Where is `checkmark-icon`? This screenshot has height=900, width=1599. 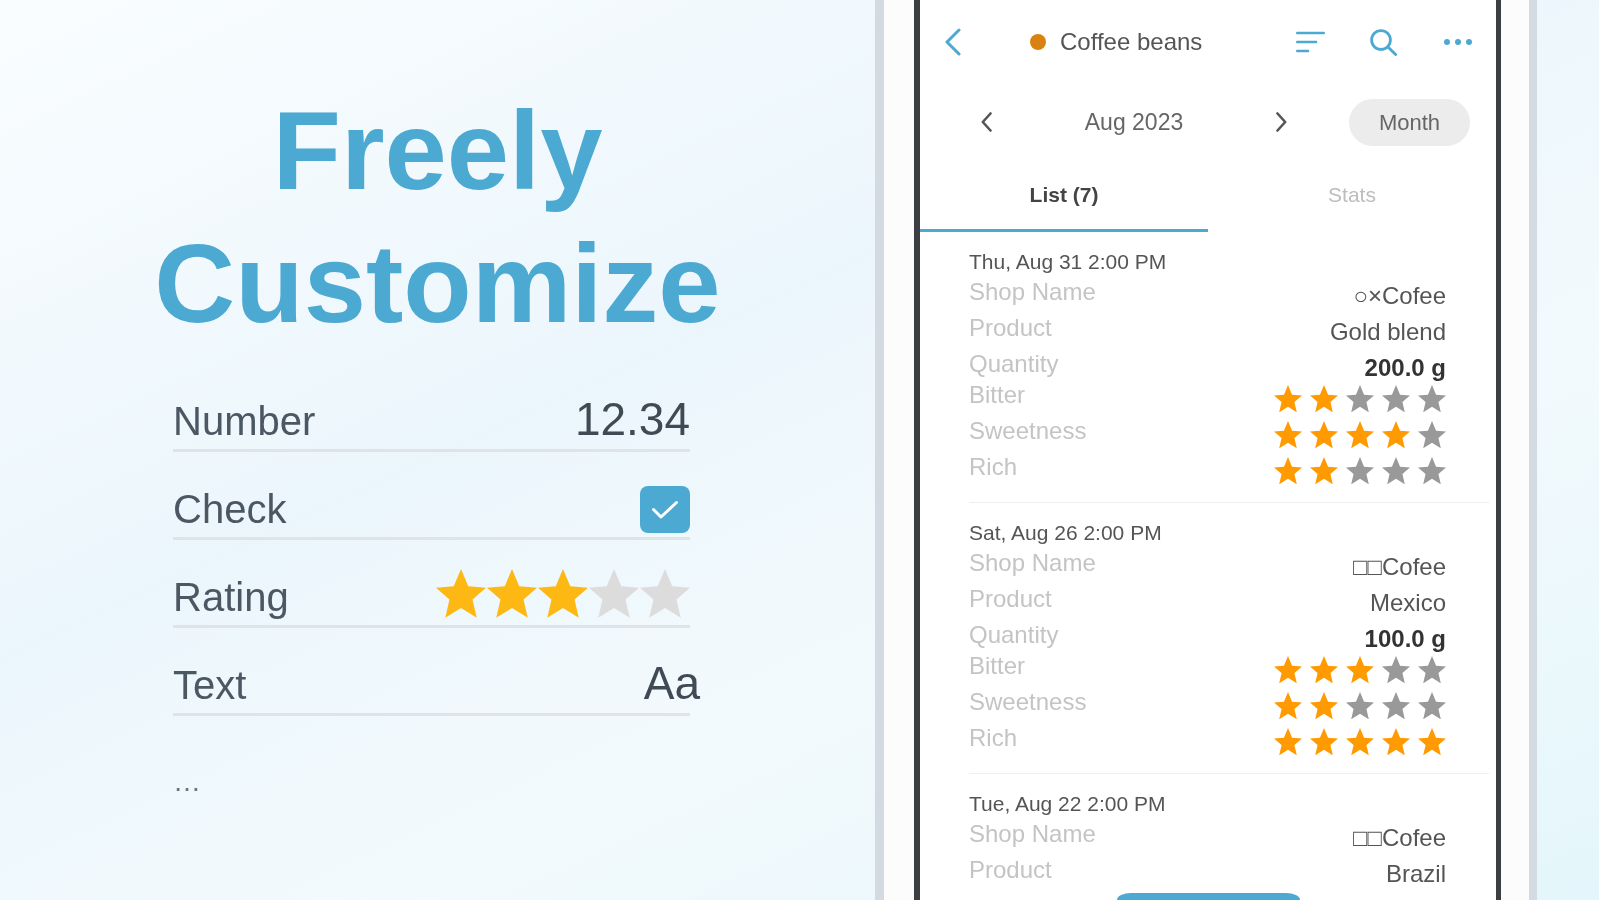
checkmark-icon is located at coordinates (665, 509).